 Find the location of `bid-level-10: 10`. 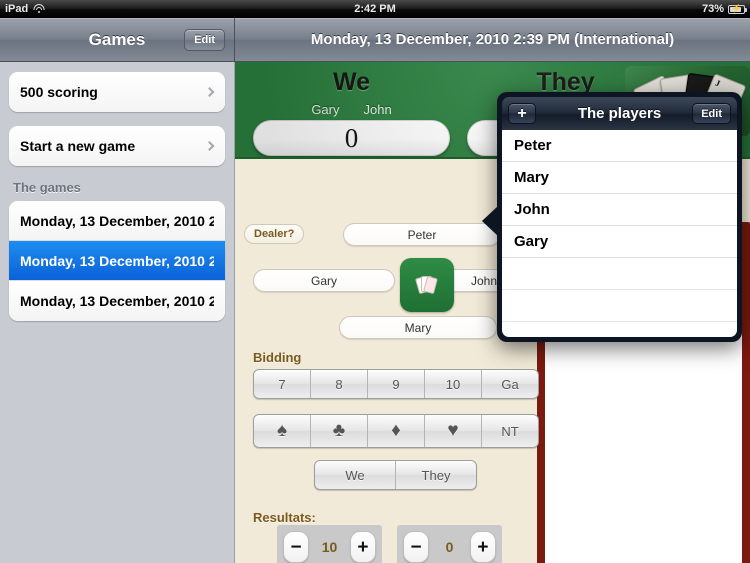

bid-level-10: 10 is located at coordinates (453, 384).